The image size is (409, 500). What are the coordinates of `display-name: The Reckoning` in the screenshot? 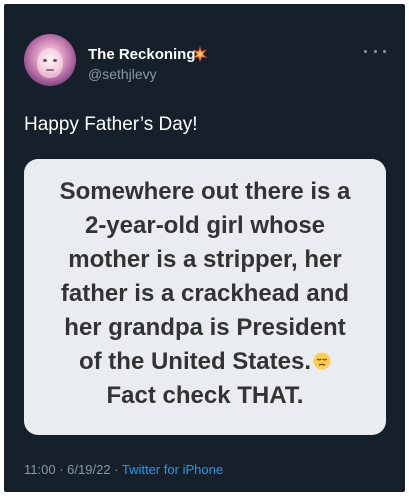 It's located at (142, 54).